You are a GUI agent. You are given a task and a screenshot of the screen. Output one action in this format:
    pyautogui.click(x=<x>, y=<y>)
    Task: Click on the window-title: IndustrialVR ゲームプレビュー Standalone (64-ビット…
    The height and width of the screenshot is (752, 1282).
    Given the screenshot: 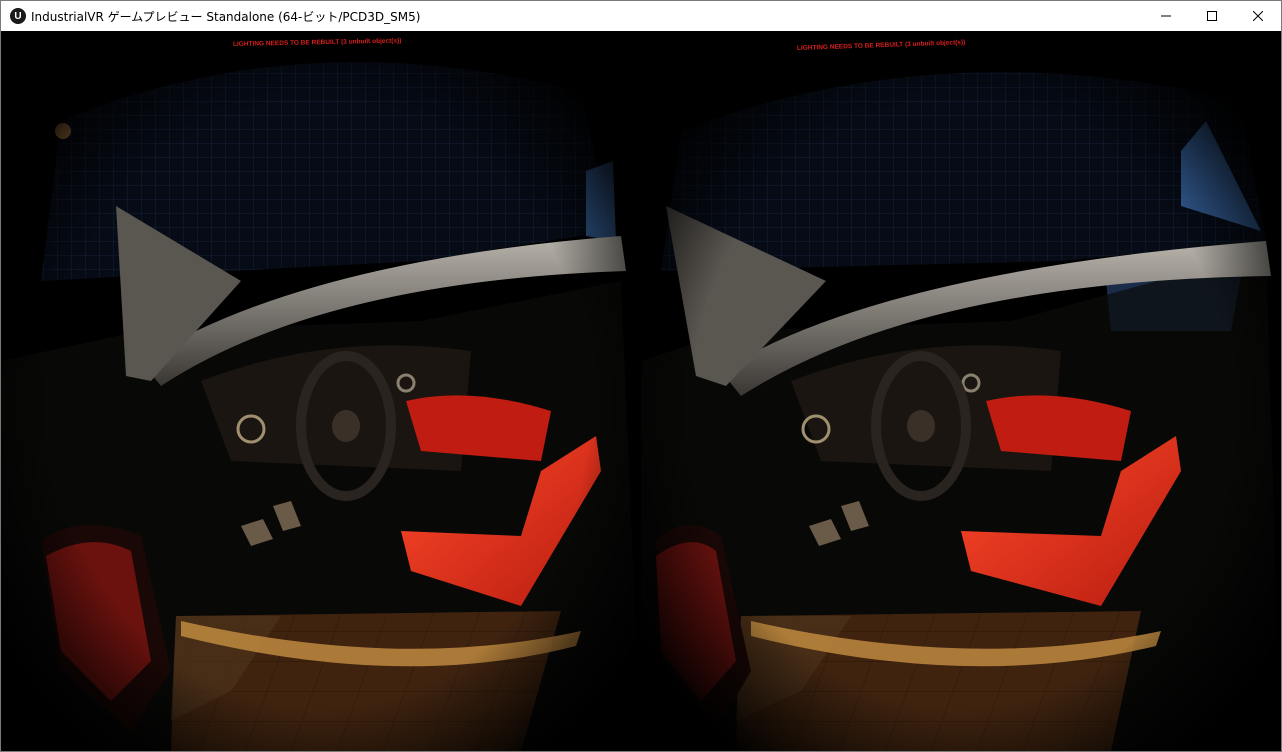 What is the action you would take?
    pyautogui.click(x=226, y=16)
    